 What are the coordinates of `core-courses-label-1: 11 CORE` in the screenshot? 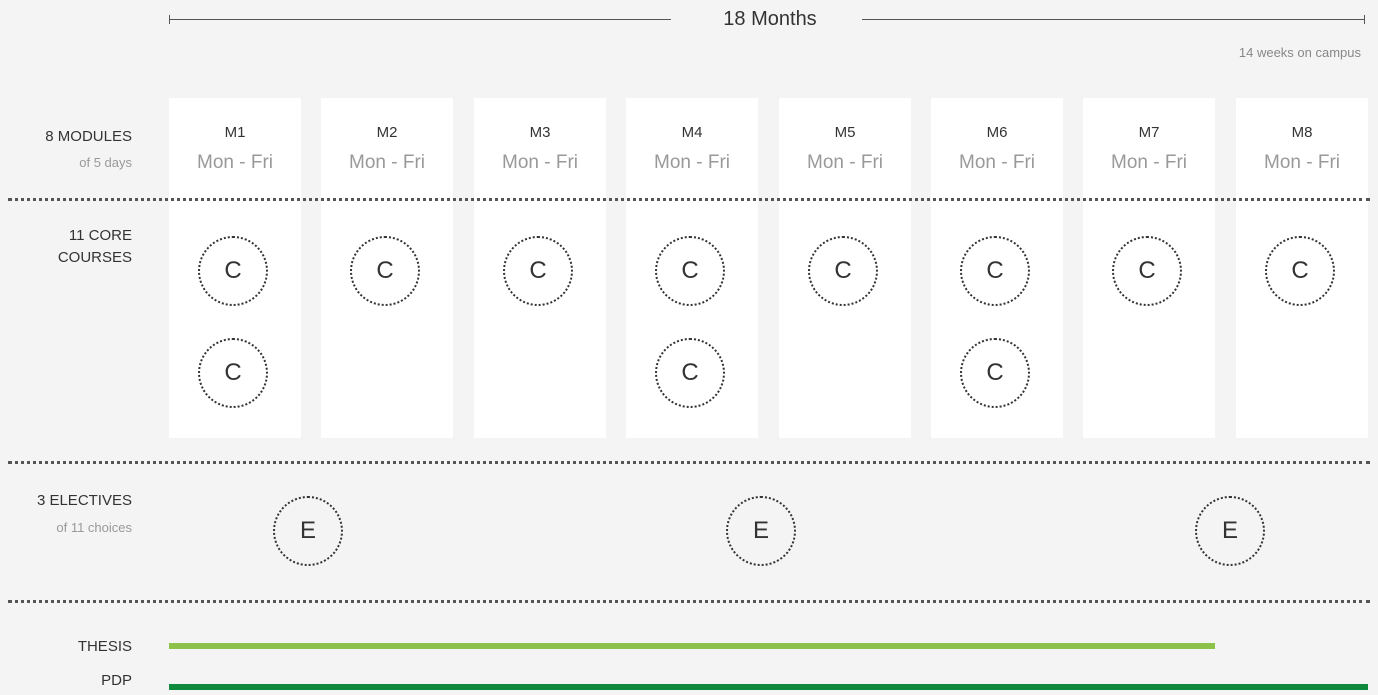 It's located at (100, 235).